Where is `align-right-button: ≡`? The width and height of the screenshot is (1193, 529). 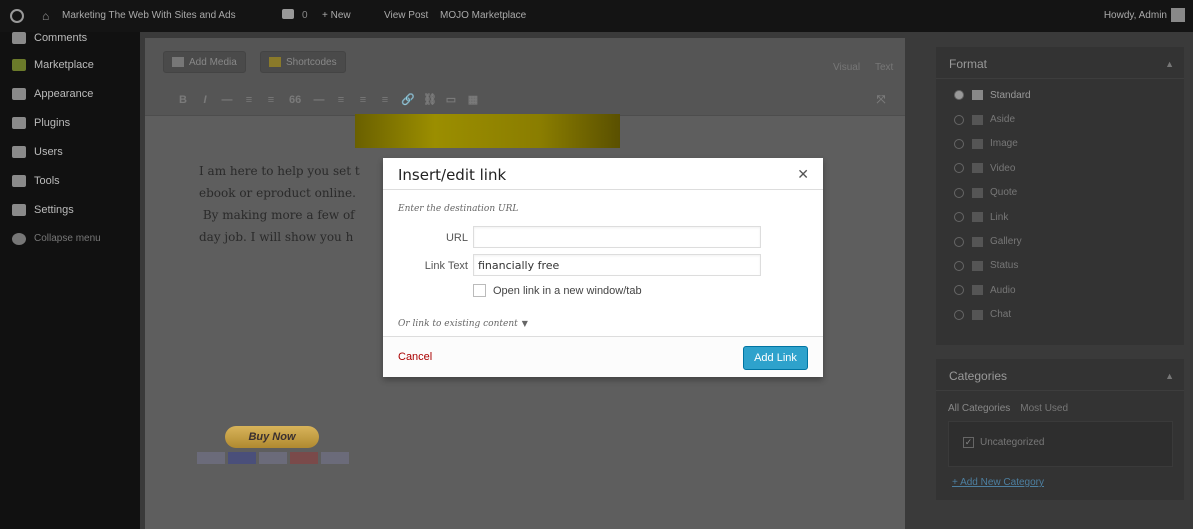
align-right-button: ≡ is located at coordinates (385, 100).